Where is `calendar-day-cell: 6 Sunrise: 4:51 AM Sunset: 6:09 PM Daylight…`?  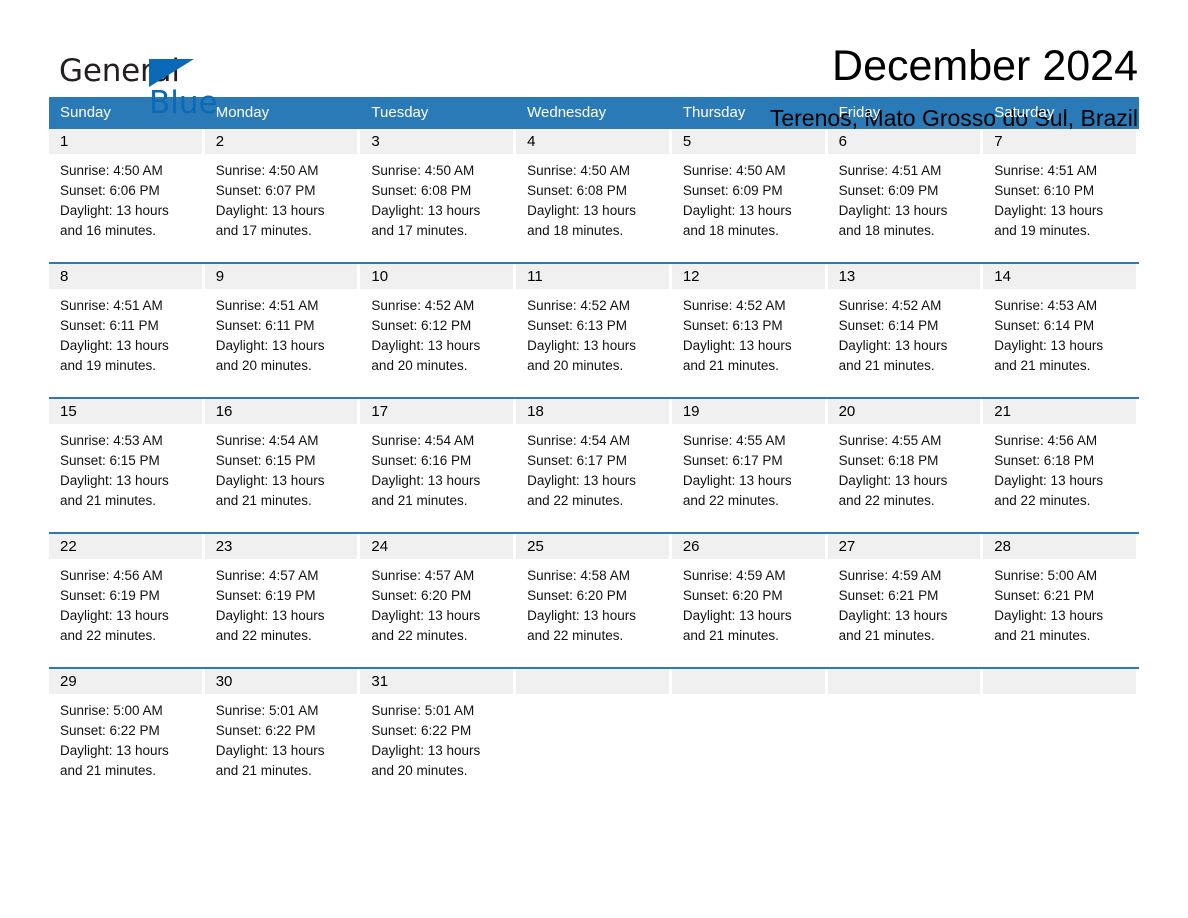 calendar-day-cell: 6 Sunrise: 4:51 AM Sunset: 6:09 PM Daylight… is located at coordinates (905, 195).